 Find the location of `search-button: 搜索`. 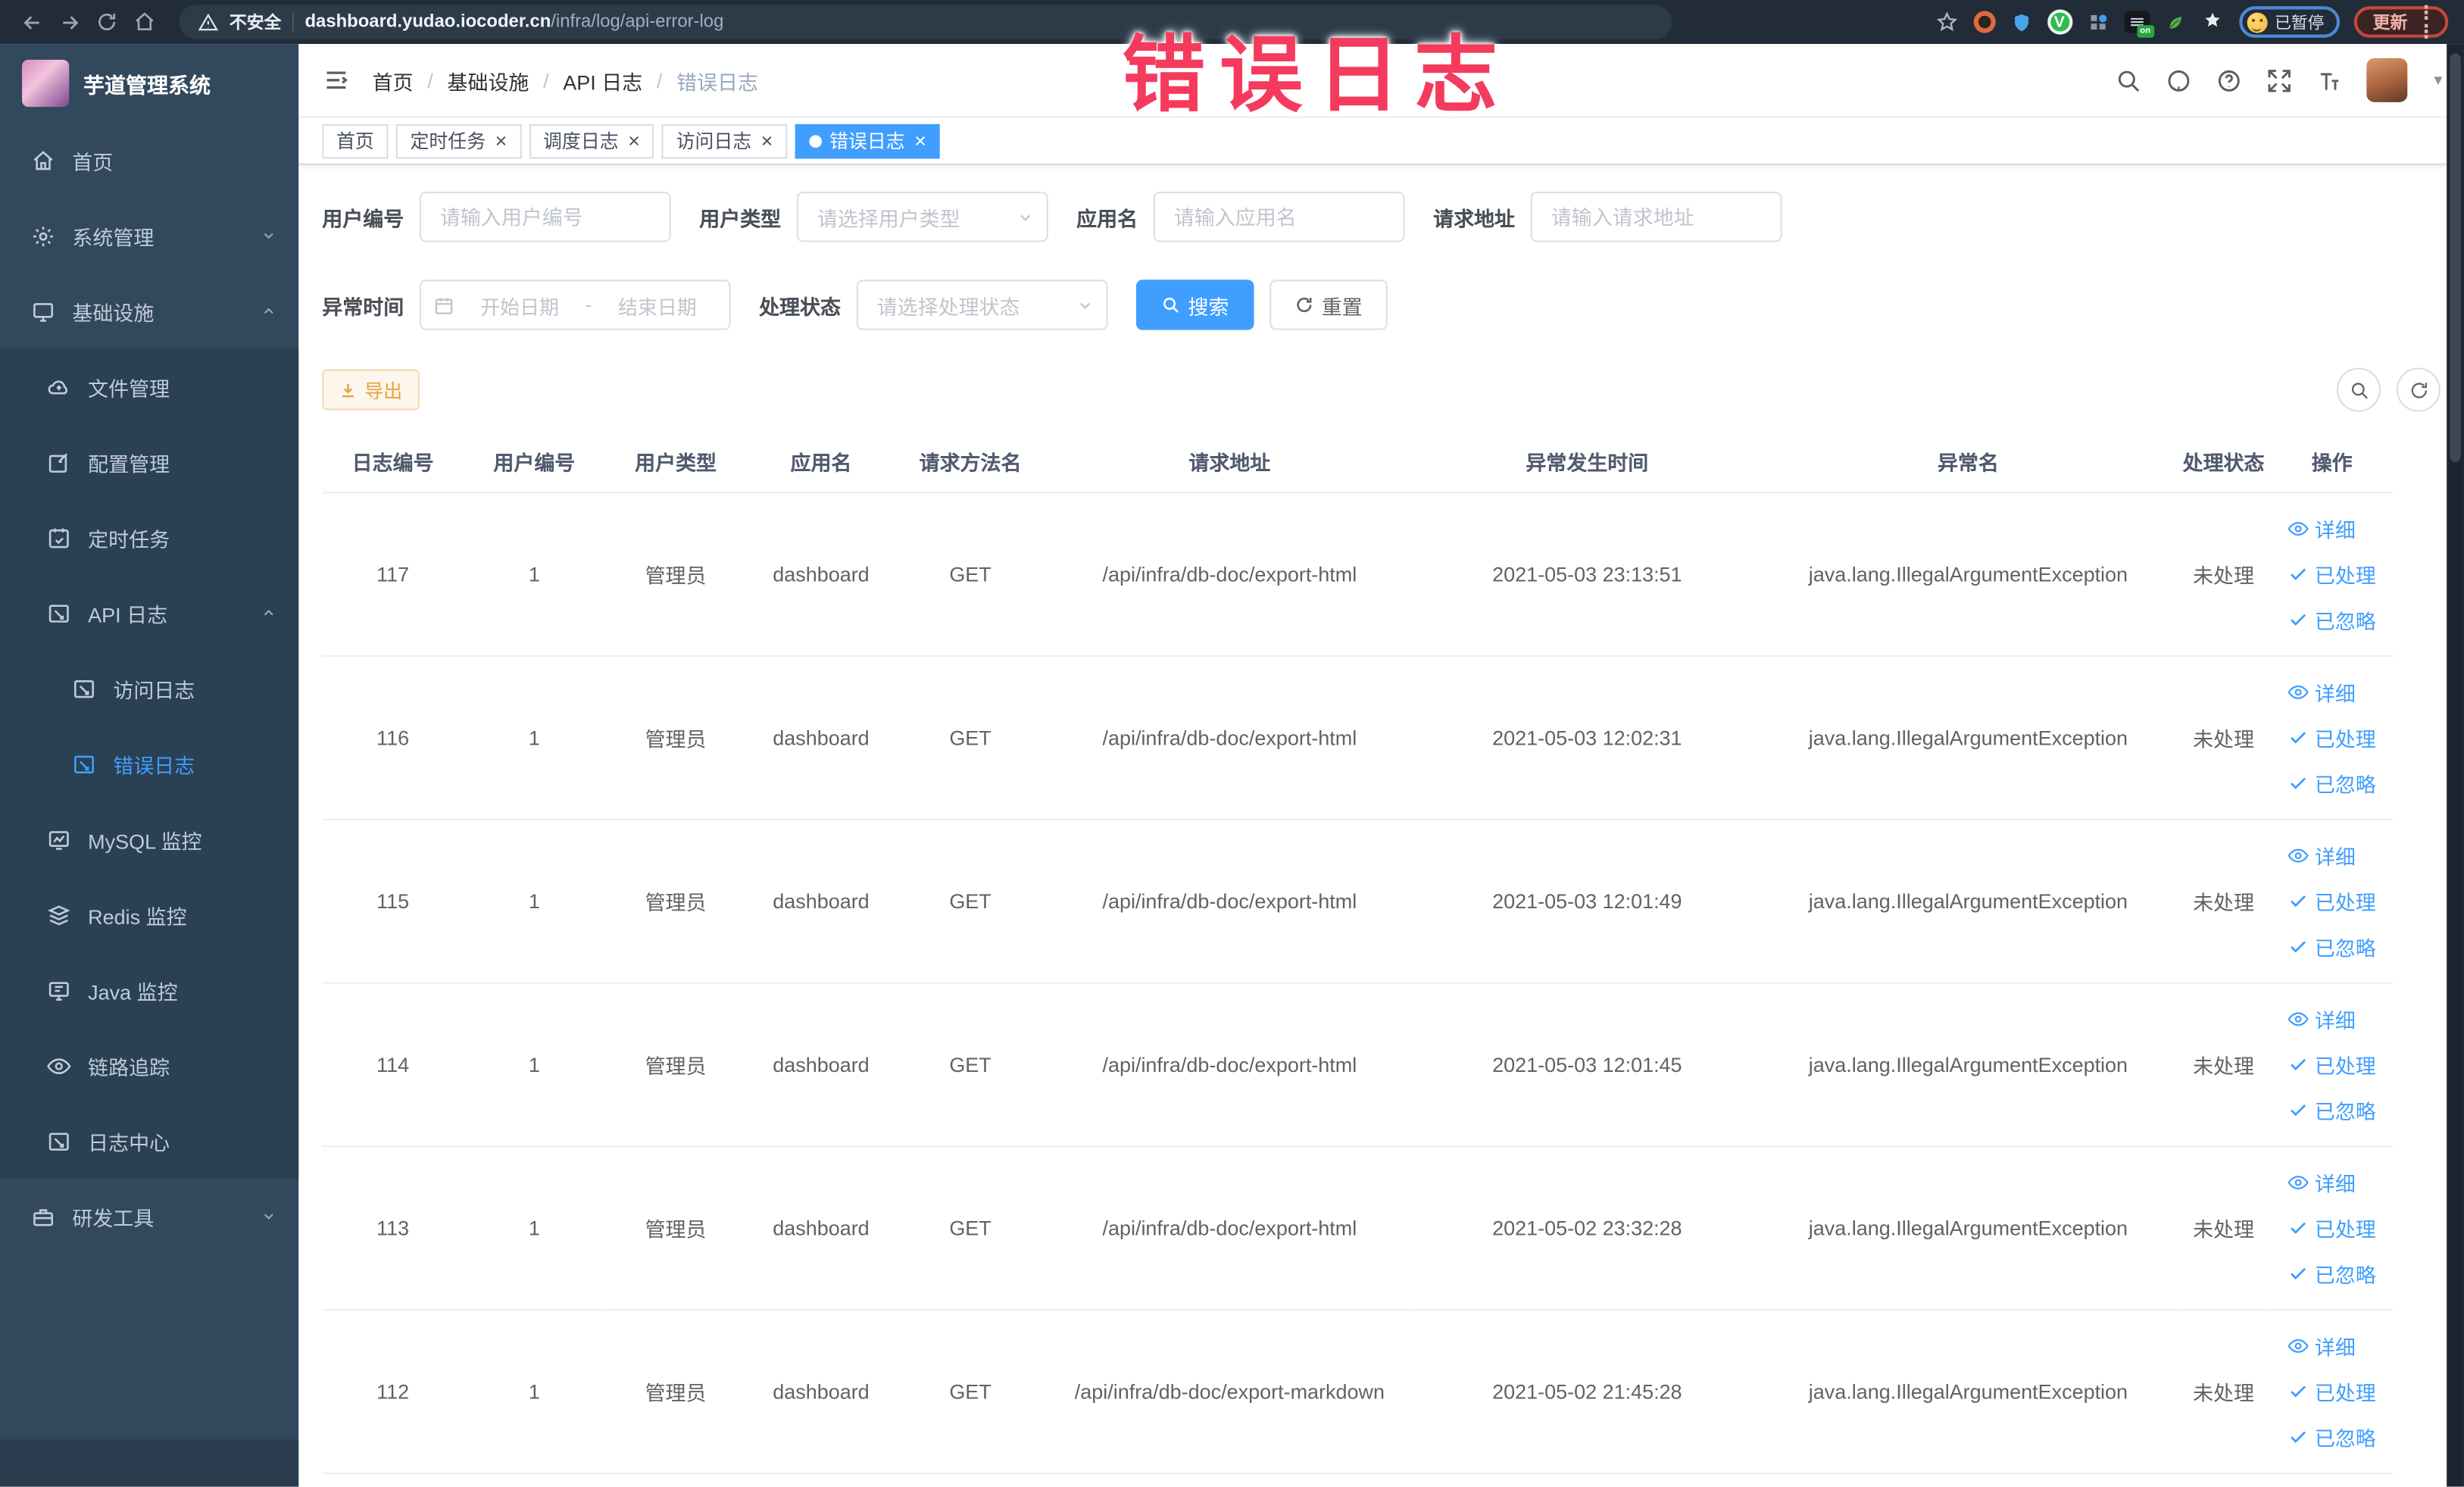

search-button: 搜索 is located at coordinates (1195, 305).